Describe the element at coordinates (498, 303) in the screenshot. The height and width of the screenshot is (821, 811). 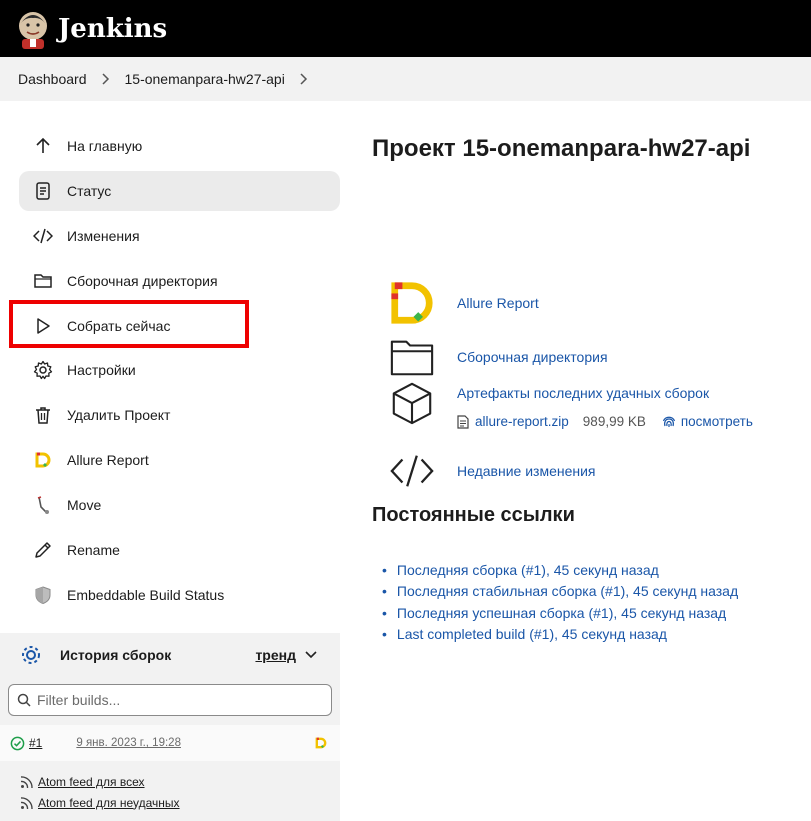
I see `allure-report-link: Allure Report` at that location.